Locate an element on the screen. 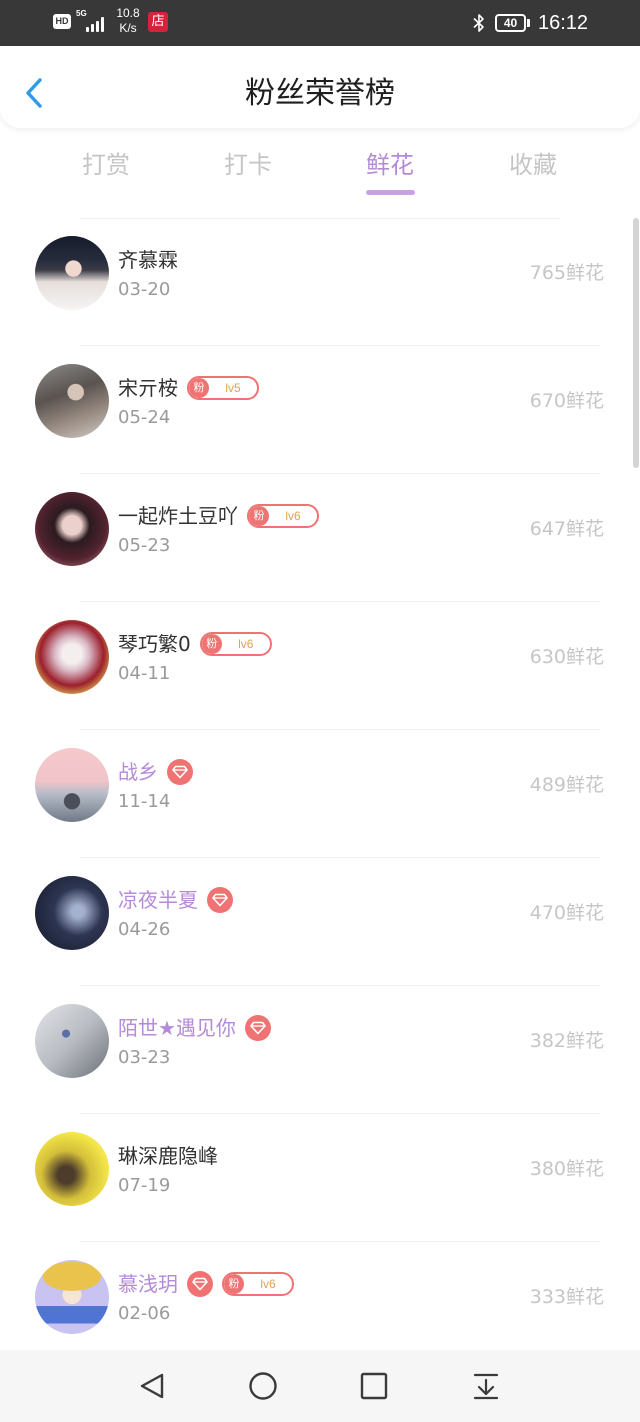  flower-count: 380鲜花 is located at coordinates (566, 1169).